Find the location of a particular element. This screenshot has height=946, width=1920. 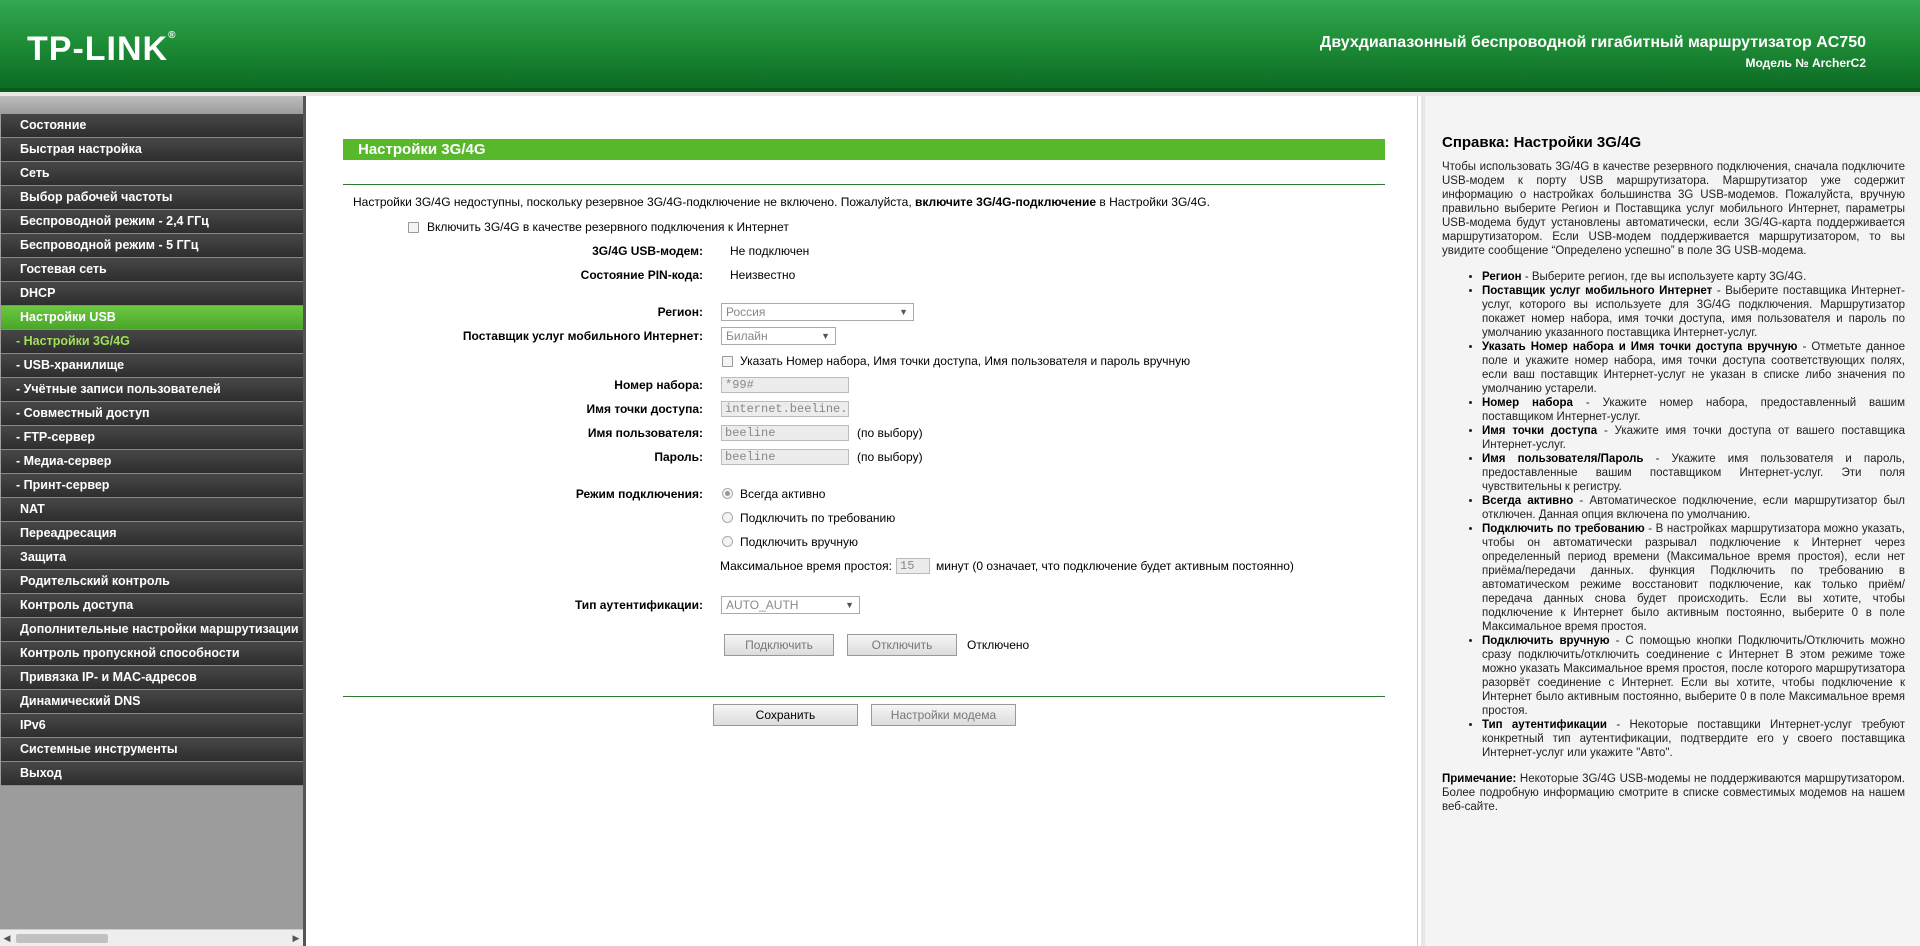

disconnect-button: Отключить is located at coordinates (902, 645).